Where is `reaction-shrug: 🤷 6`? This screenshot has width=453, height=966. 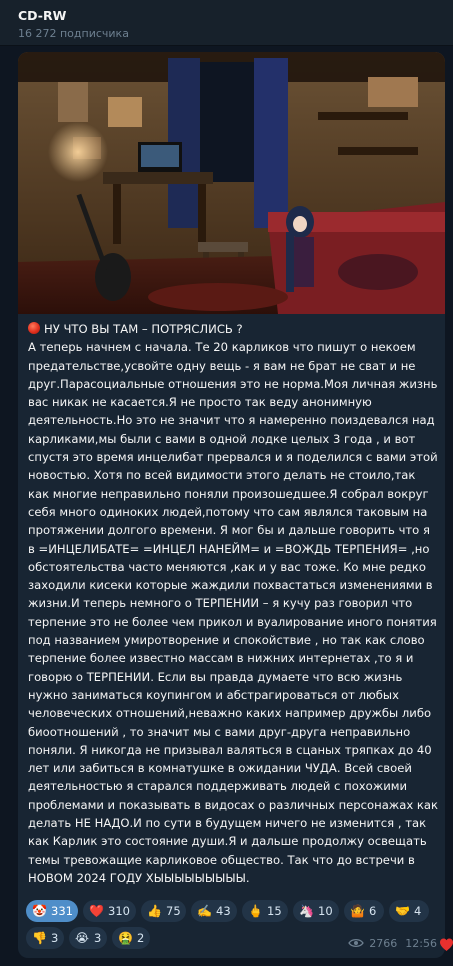 reaction-shrug: 🤷 6 is located at coordinates (364, 911).